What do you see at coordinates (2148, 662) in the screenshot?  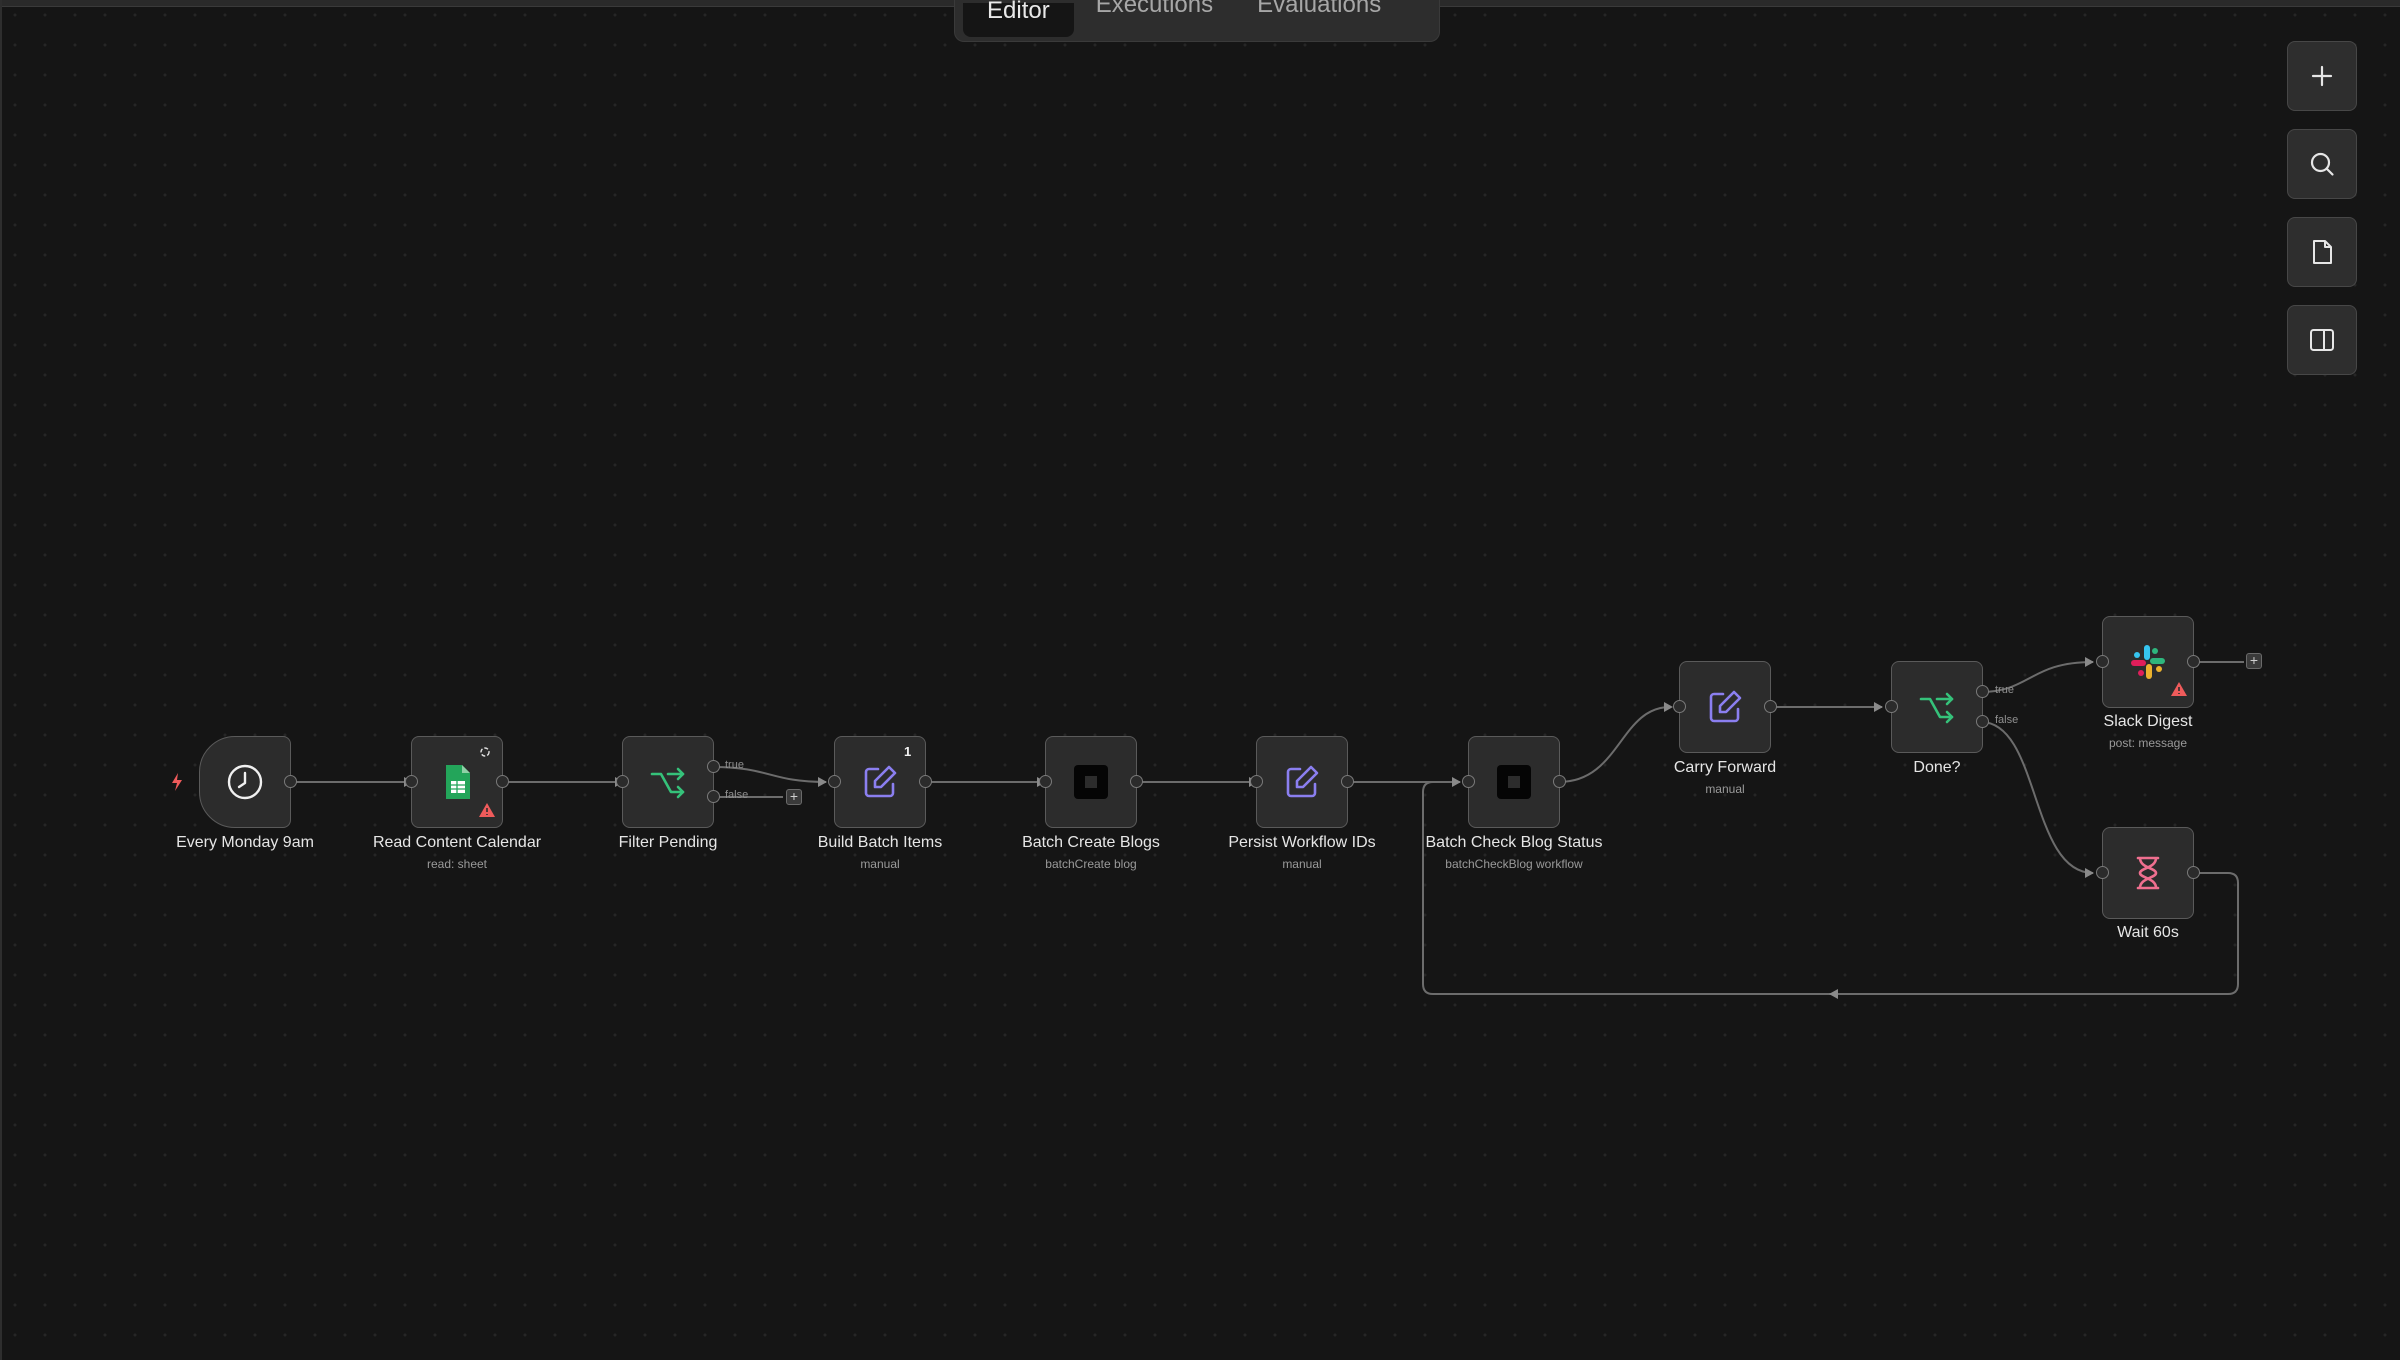 I see `slack-icon` at bounding box center [2148, 662].